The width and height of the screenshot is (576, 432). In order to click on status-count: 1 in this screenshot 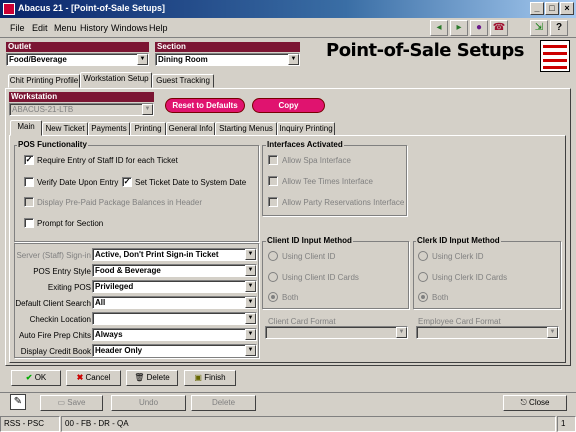, I will do `click(566, 424)`.